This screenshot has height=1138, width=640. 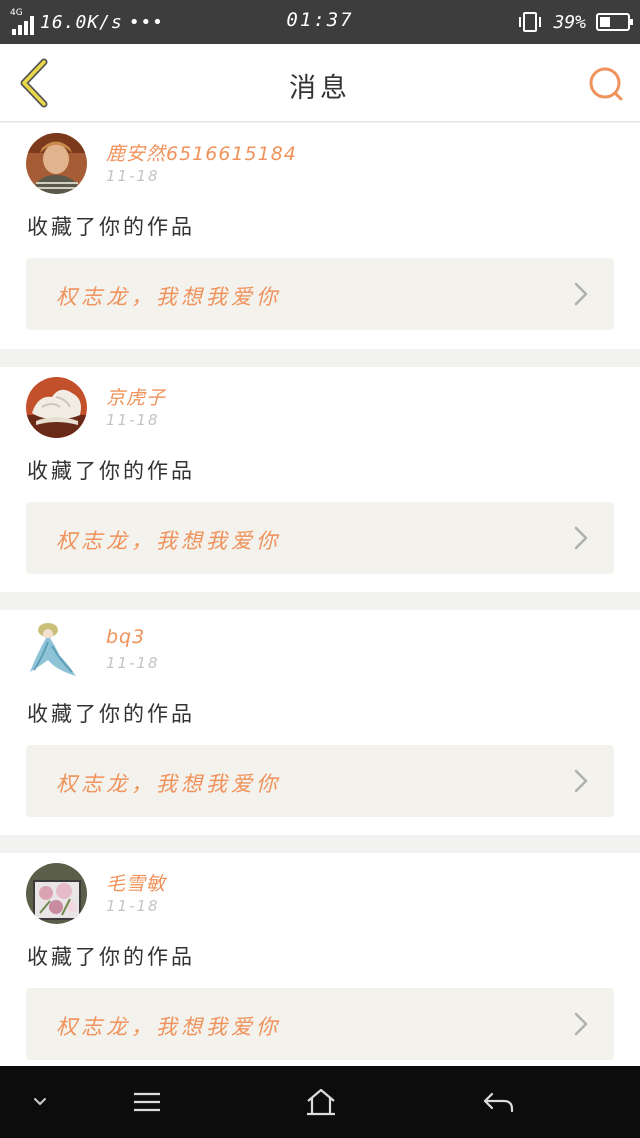 I want to click on vibrate-icon, so click(x=530, y=22).